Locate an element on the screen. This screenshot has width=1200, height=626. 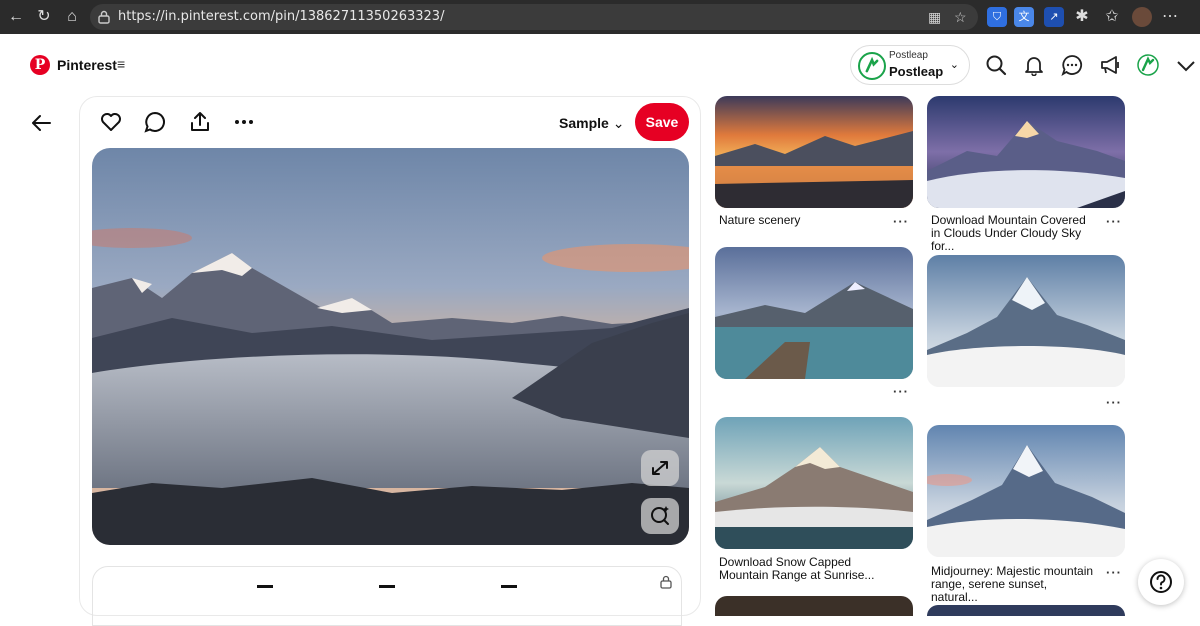
board-selector: Sample ⌄ is located at coordinates (591, 123).